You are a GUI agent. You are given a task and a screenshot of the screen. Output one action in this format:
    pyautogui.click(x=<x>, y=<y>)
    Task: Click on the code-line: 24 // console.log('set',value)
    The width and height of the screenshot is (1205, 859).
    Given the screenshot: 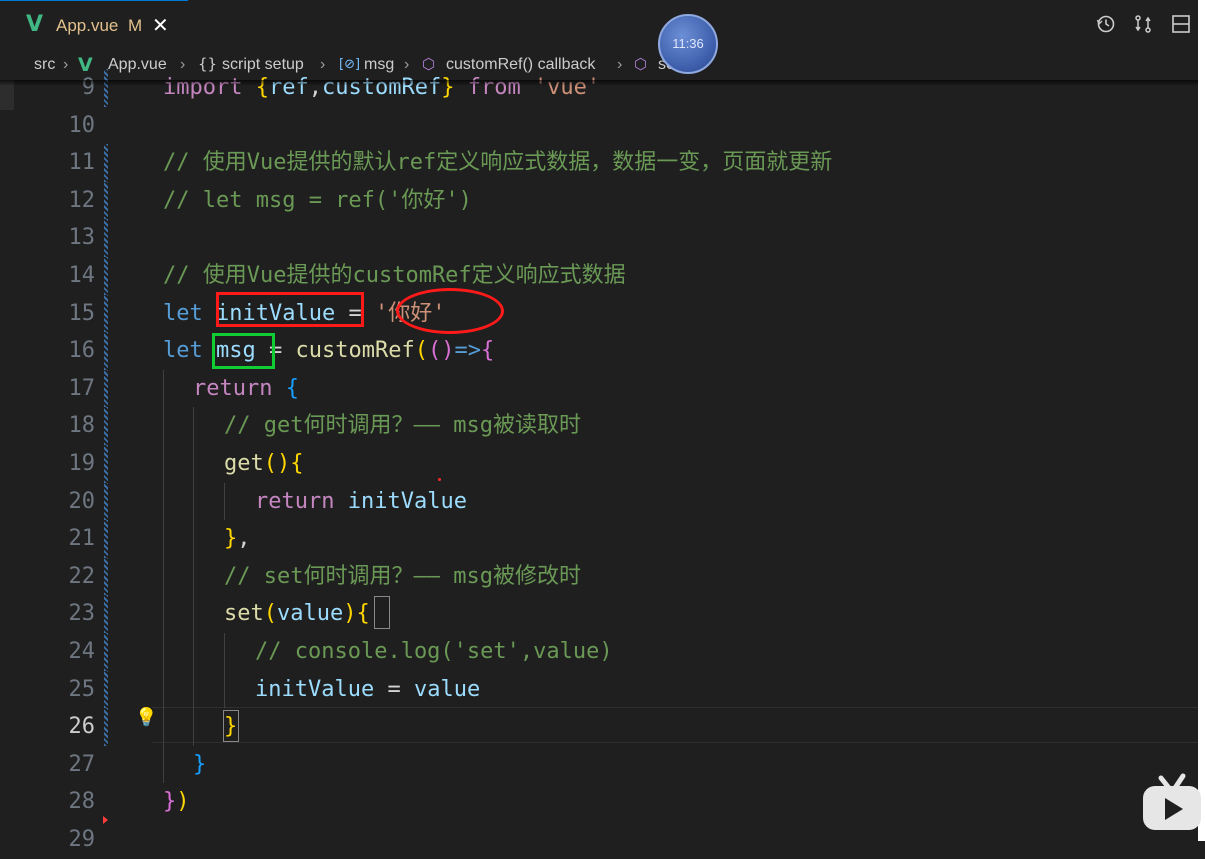 What is the action you would take?
    pyautogui.click(x=599, y=652)
    